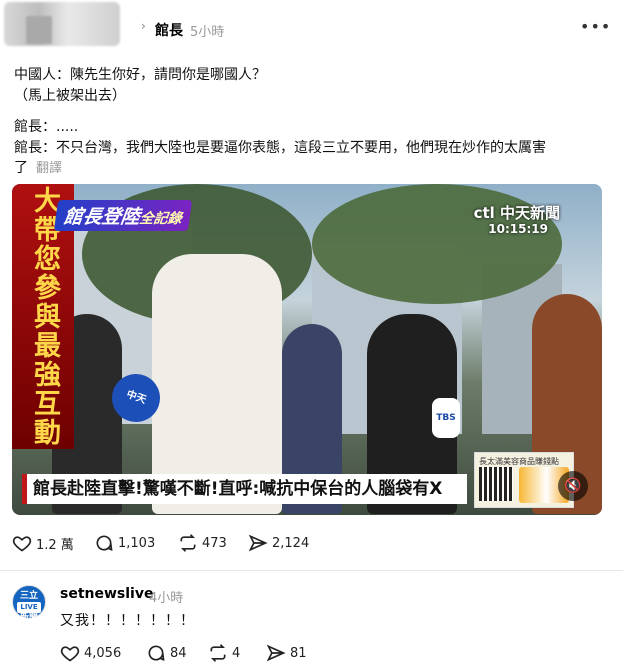  What do you see at coordinates (166, 653) in the screenshot?
I see `reply-comment-button: 84` at bounding box center [166, 653].